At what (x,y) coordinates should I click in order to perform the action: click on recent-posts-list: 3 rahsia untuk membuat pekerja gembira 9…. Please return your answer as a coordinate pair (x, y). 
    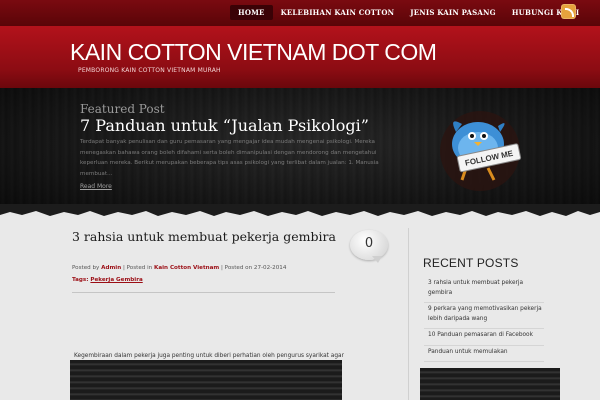
    Looking at the image, I should click on (484, 319).